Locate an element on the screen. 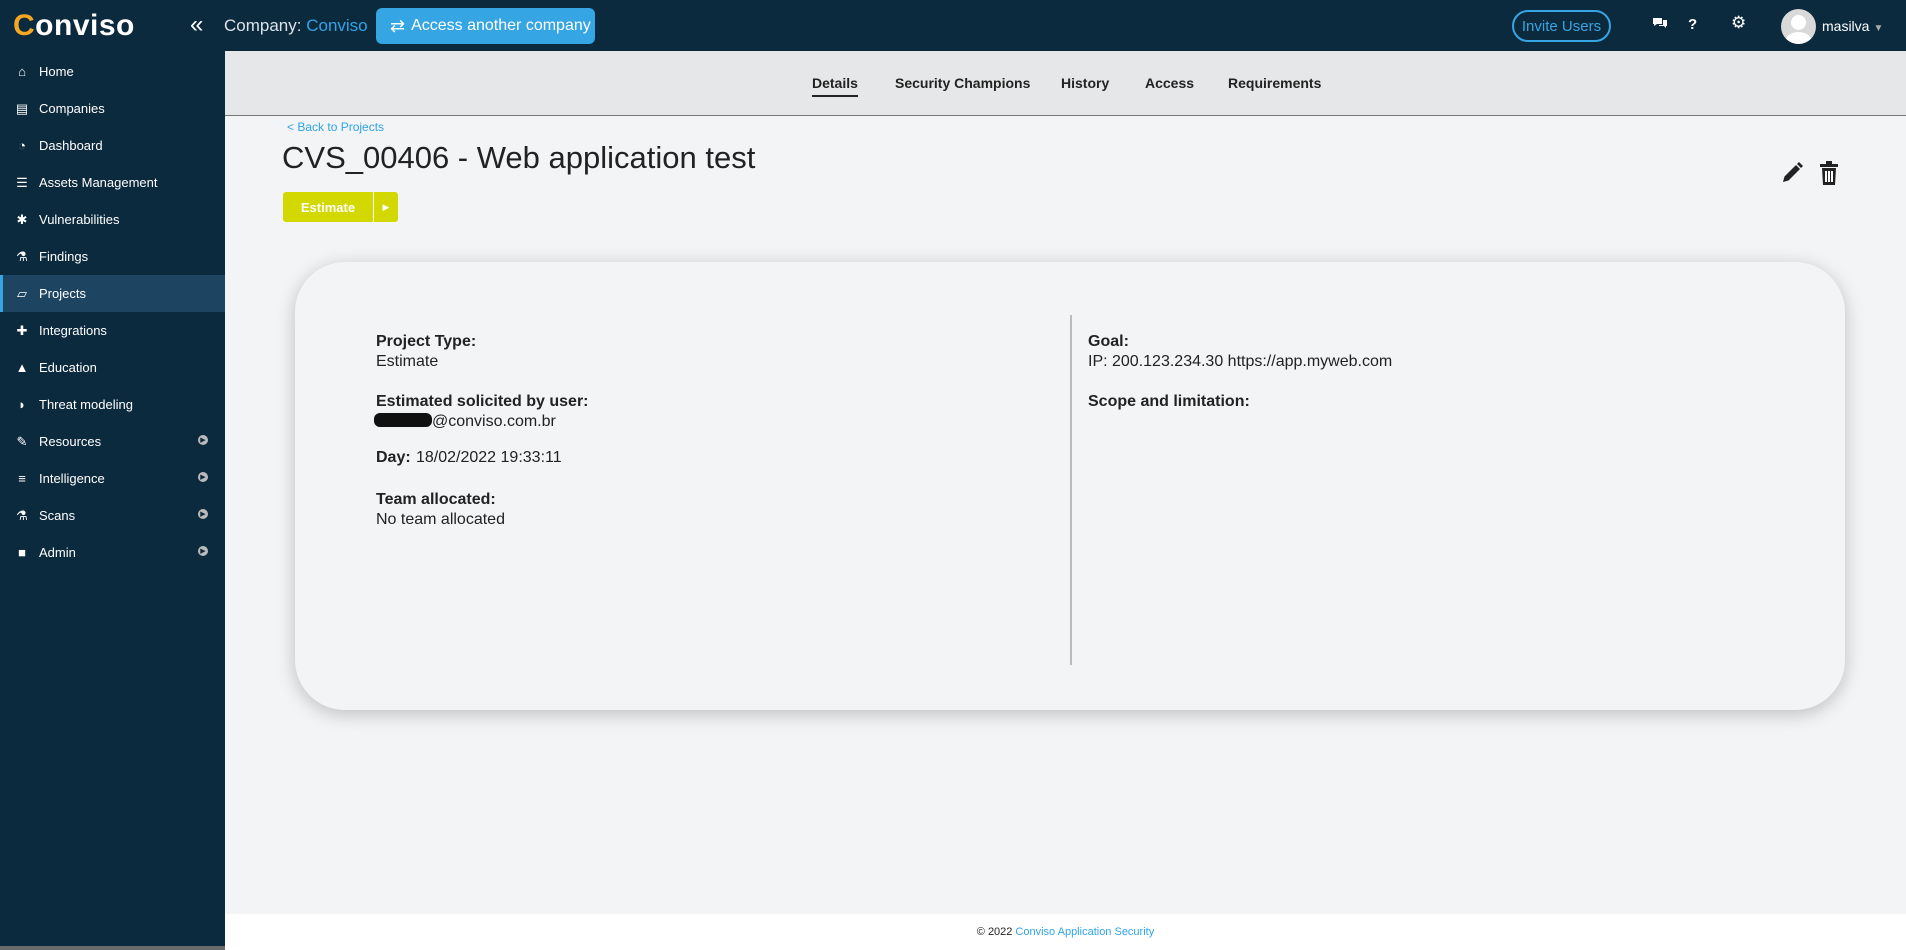 This screenshot has width=1906, height=950. trash-icon is located at coordinates (1829, 173).